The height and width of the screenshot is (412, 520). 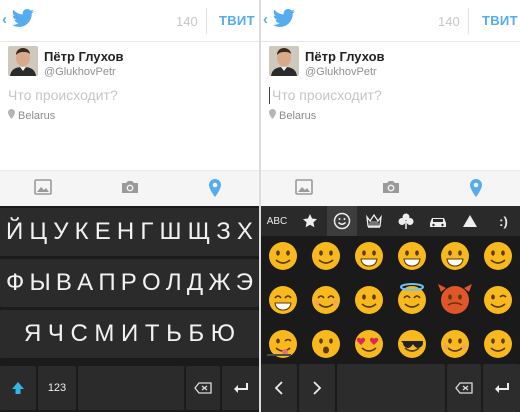 I want to click on key-1-10: З, so click(x=223, y=232).